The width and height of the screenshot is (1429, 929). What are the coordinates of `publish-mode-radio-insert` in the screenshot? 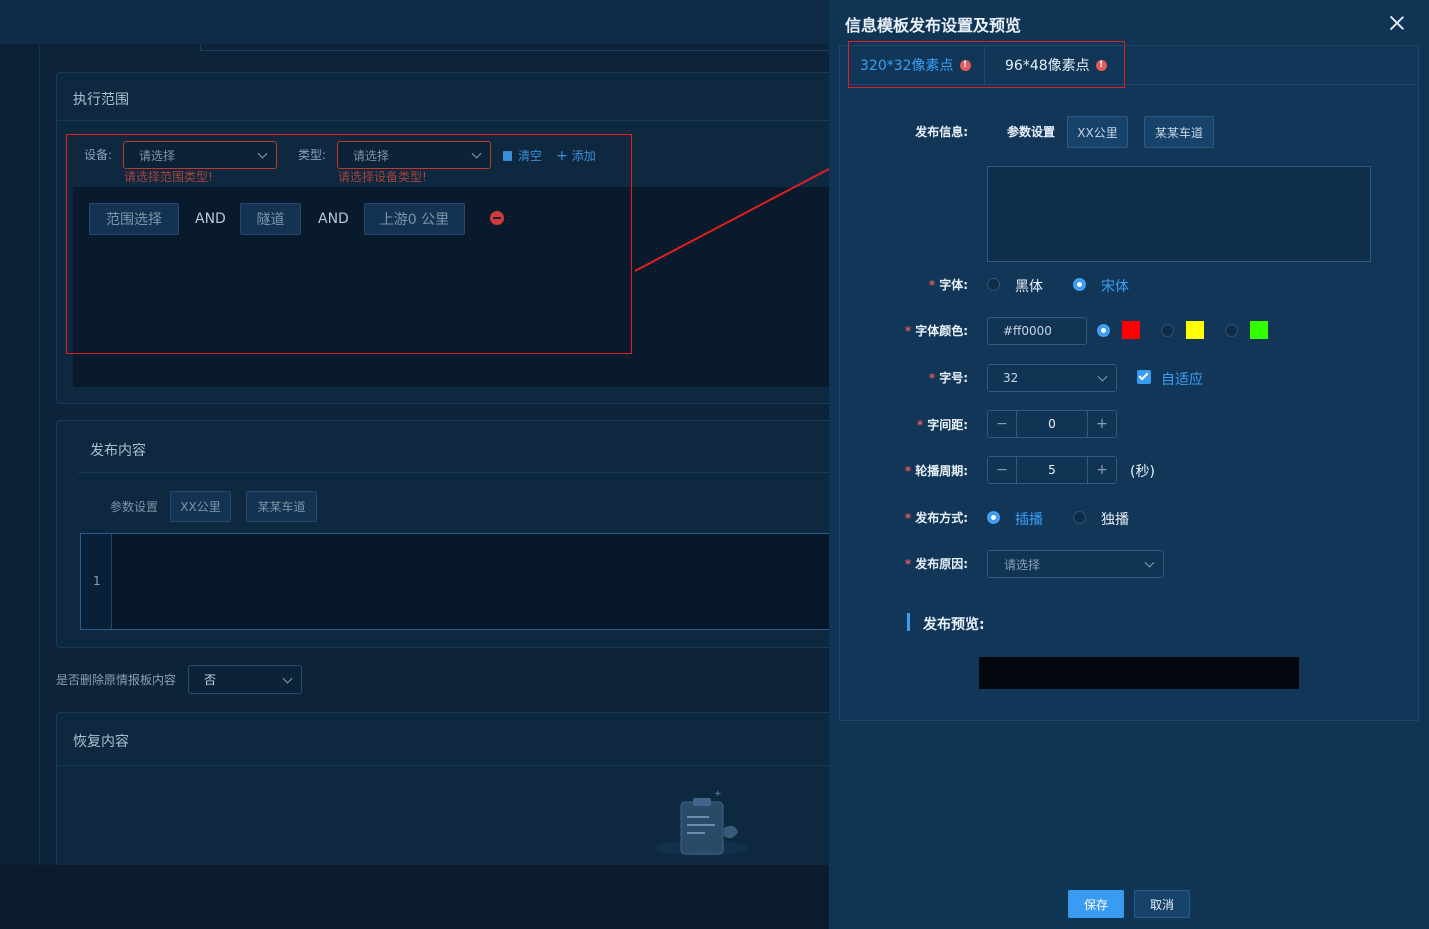 It's located at (993, 517).